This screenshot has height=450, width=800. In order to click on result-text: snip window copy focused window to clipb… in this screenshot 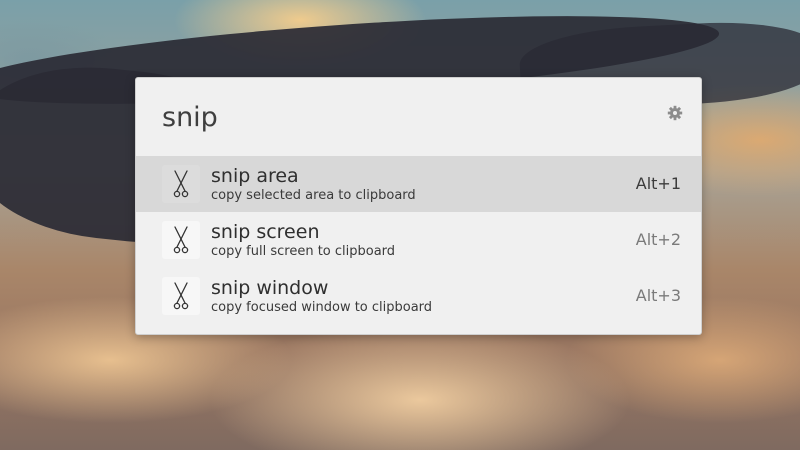, I will do `click(321, 296)`.